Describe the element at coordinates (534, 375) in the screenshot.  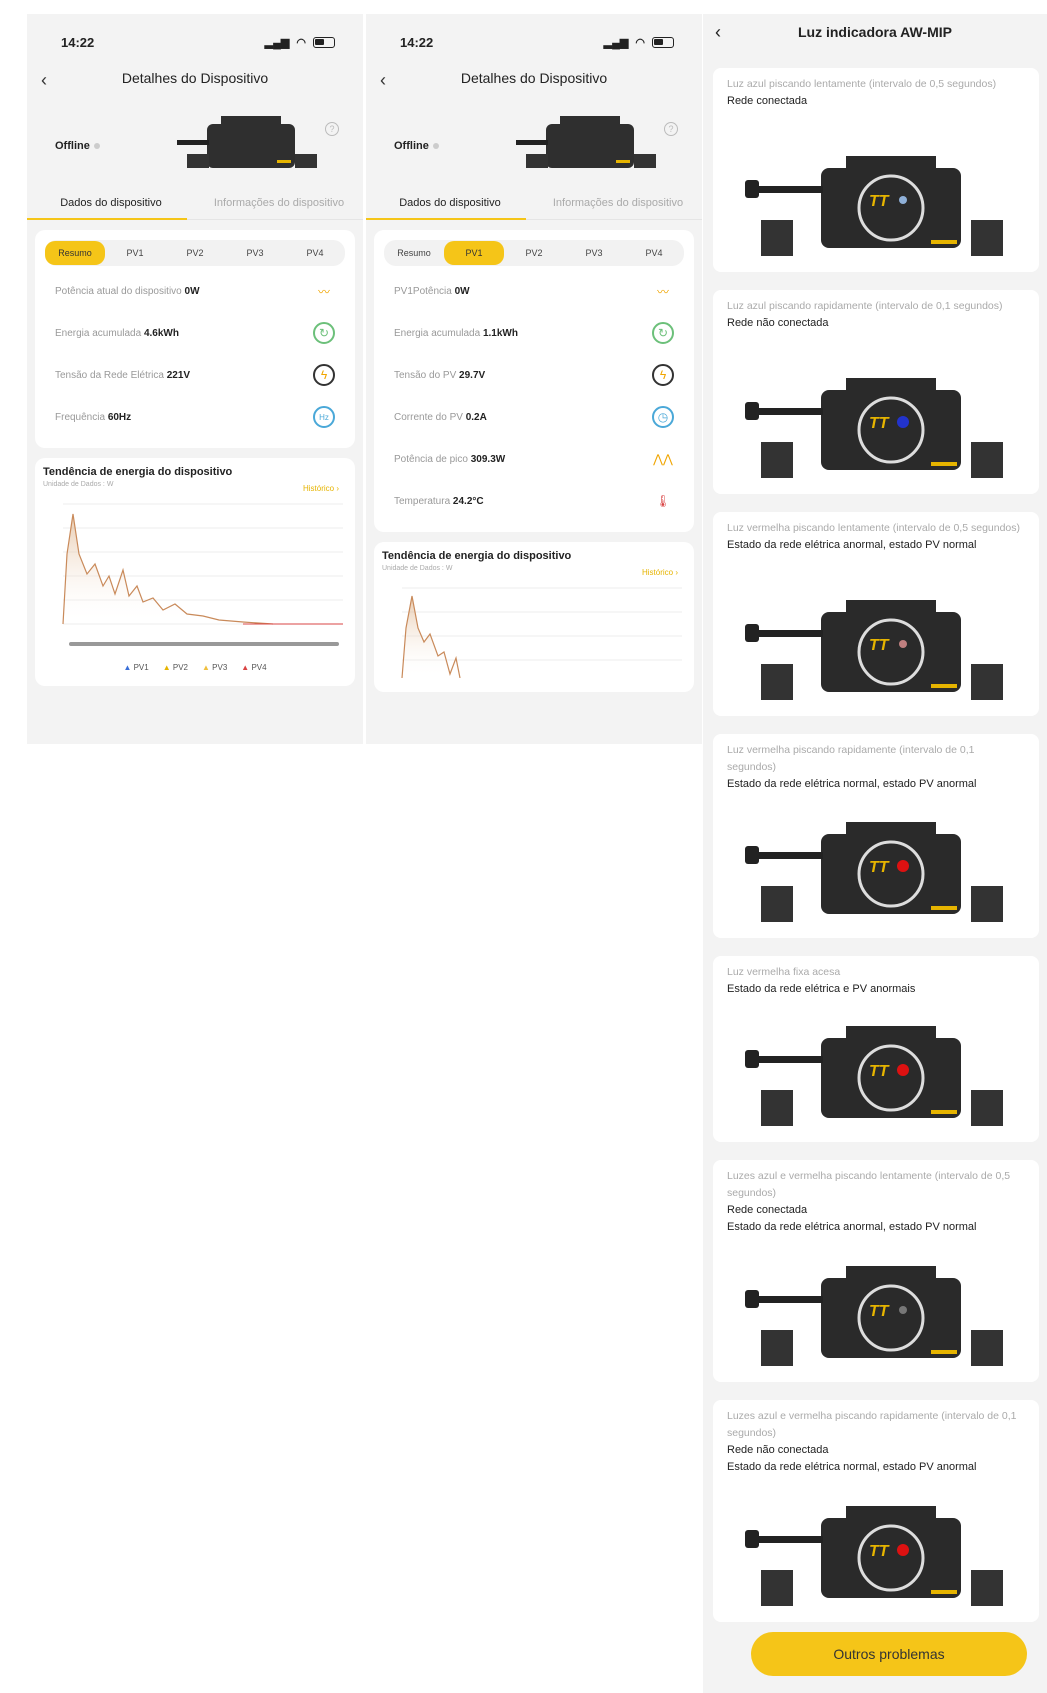
I see `list-item: Tensão do PV 29.7V ϟ` at that location.